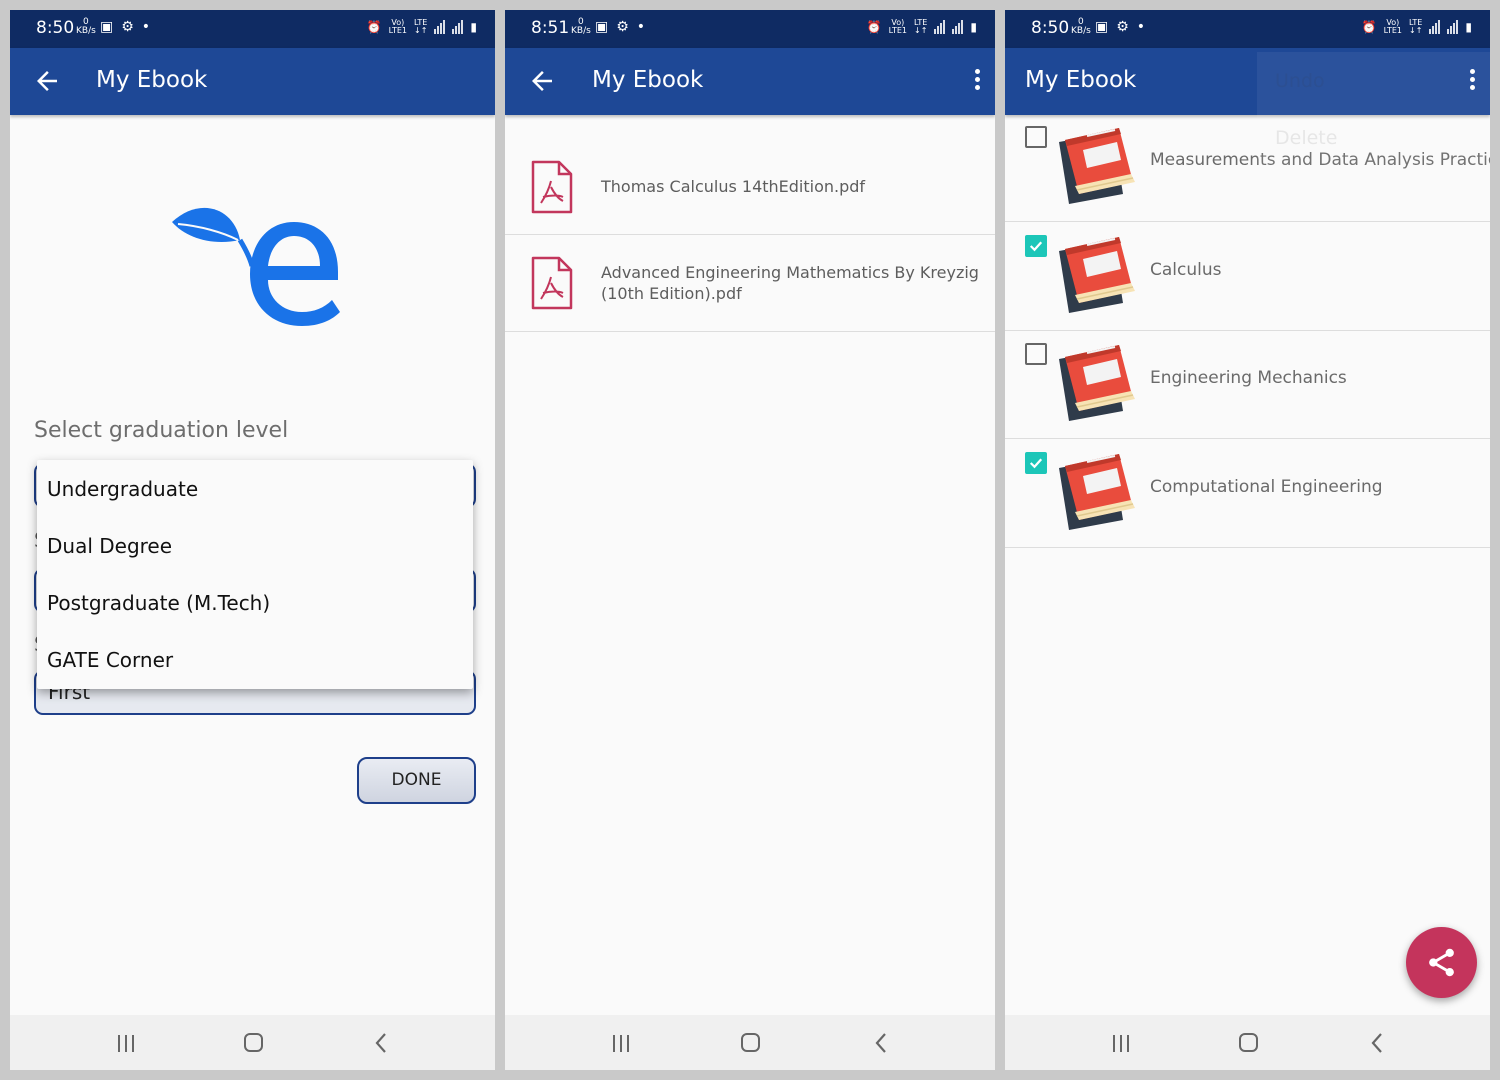 Image resolution: width=1500 pixels, height=1080 pixels. I want to click on menu-item-delete: Delete, so click(1373, 137).